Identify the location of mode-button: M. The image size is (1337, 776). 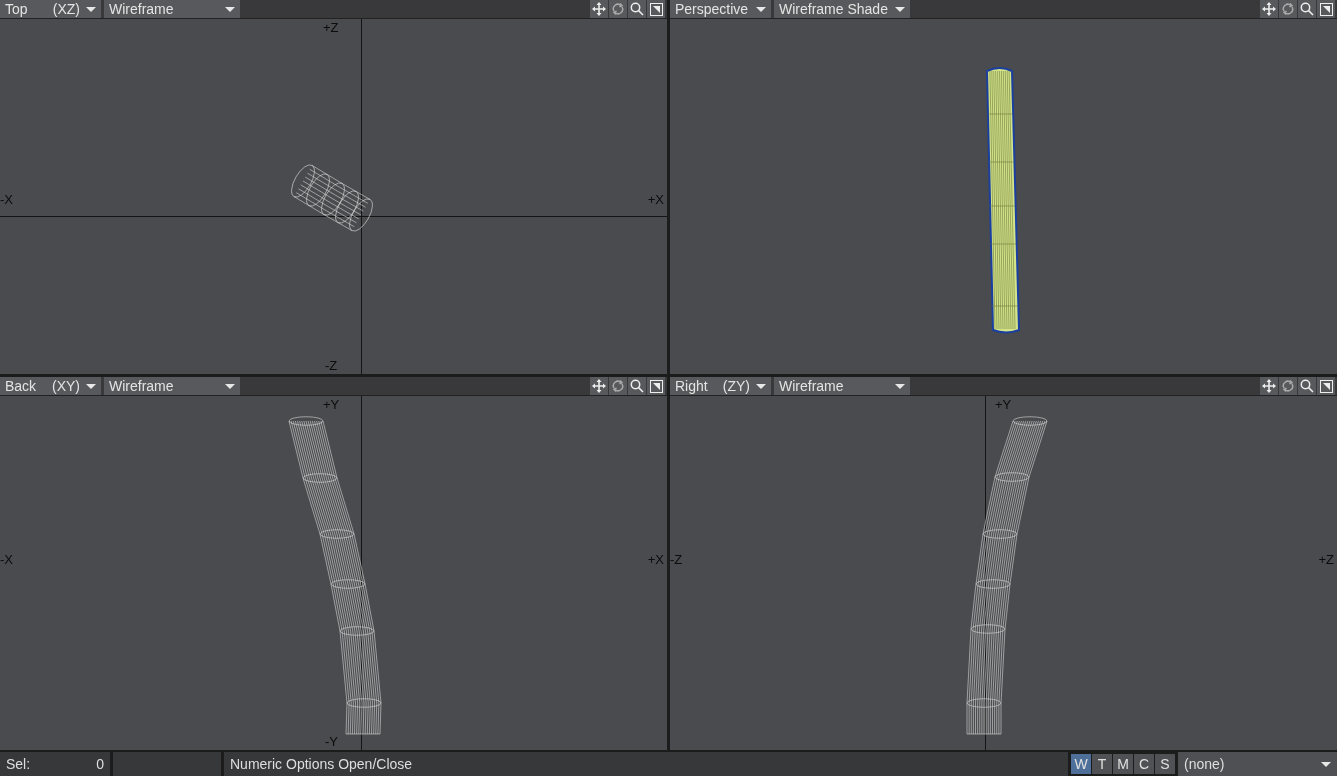
(1123, 764).